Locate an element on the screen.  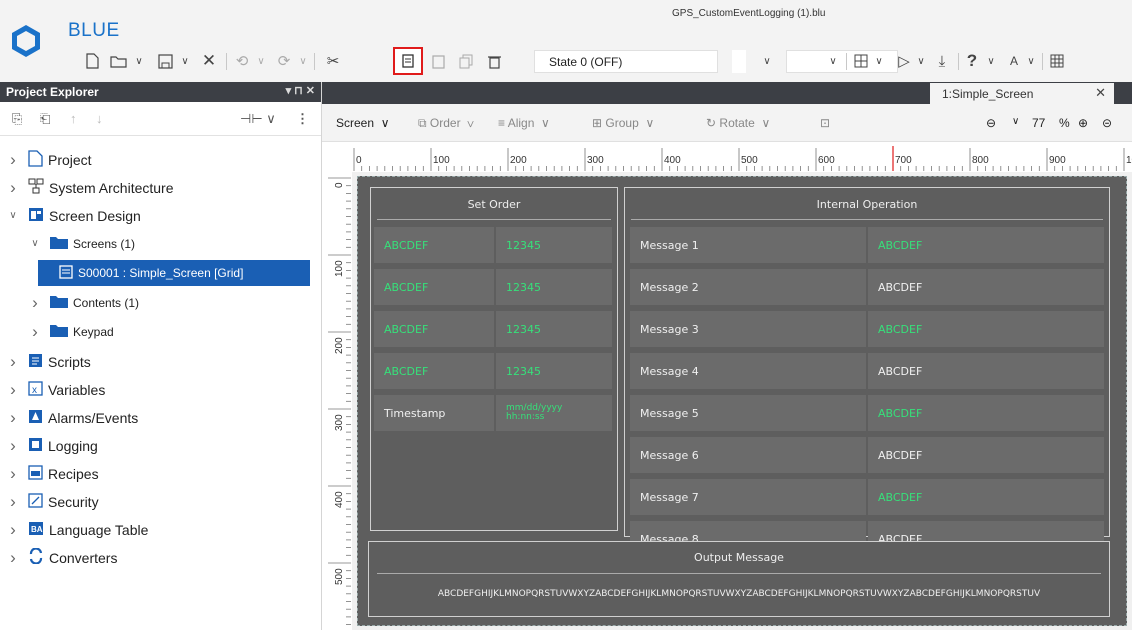
tree-item-contents-1: › Contents (1) is located at coordinates (83, 302).